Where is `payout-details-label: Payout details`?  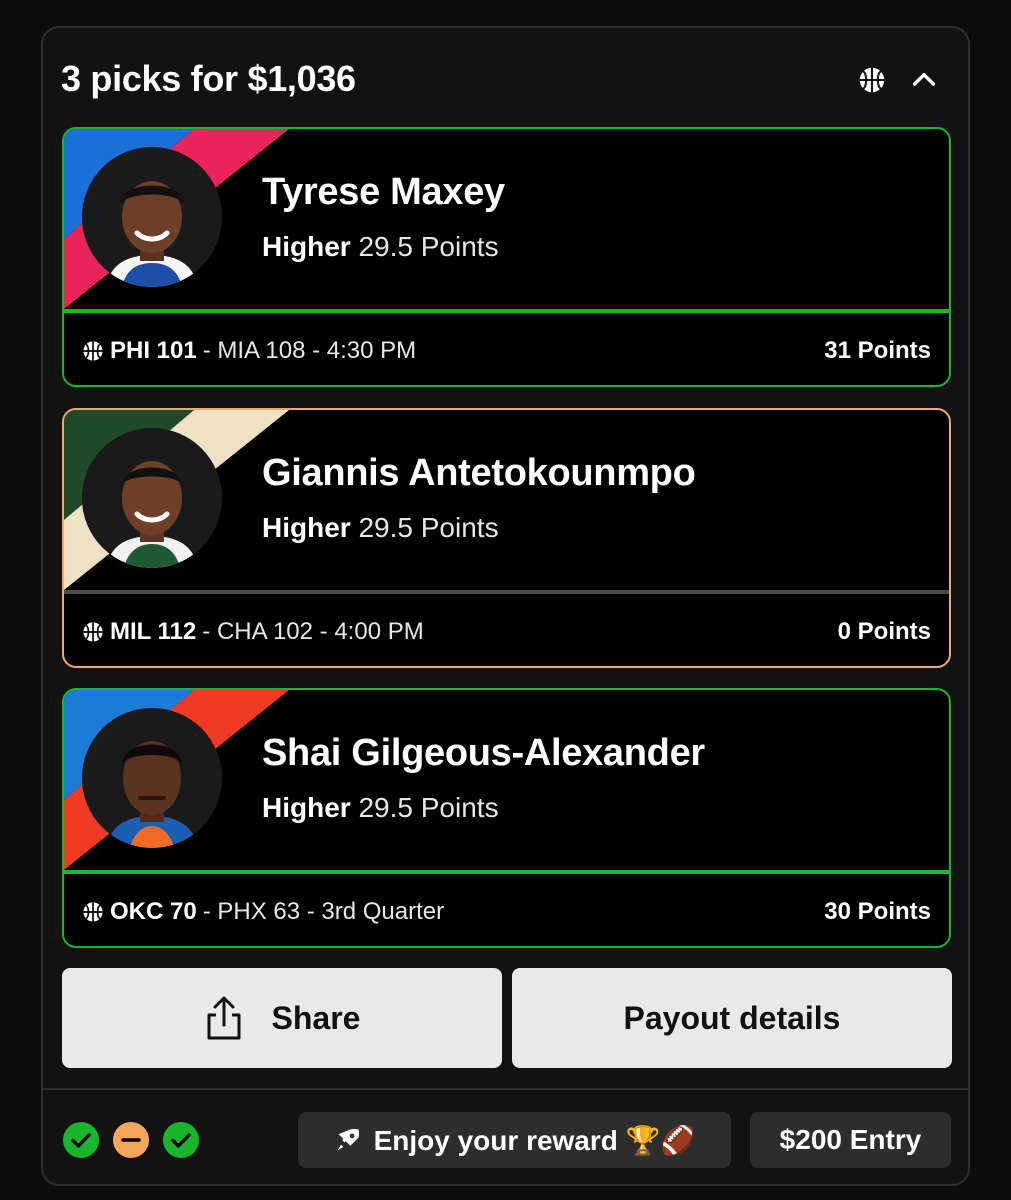
payout-details-label: Payout details is located at coordinates (732, 1017).